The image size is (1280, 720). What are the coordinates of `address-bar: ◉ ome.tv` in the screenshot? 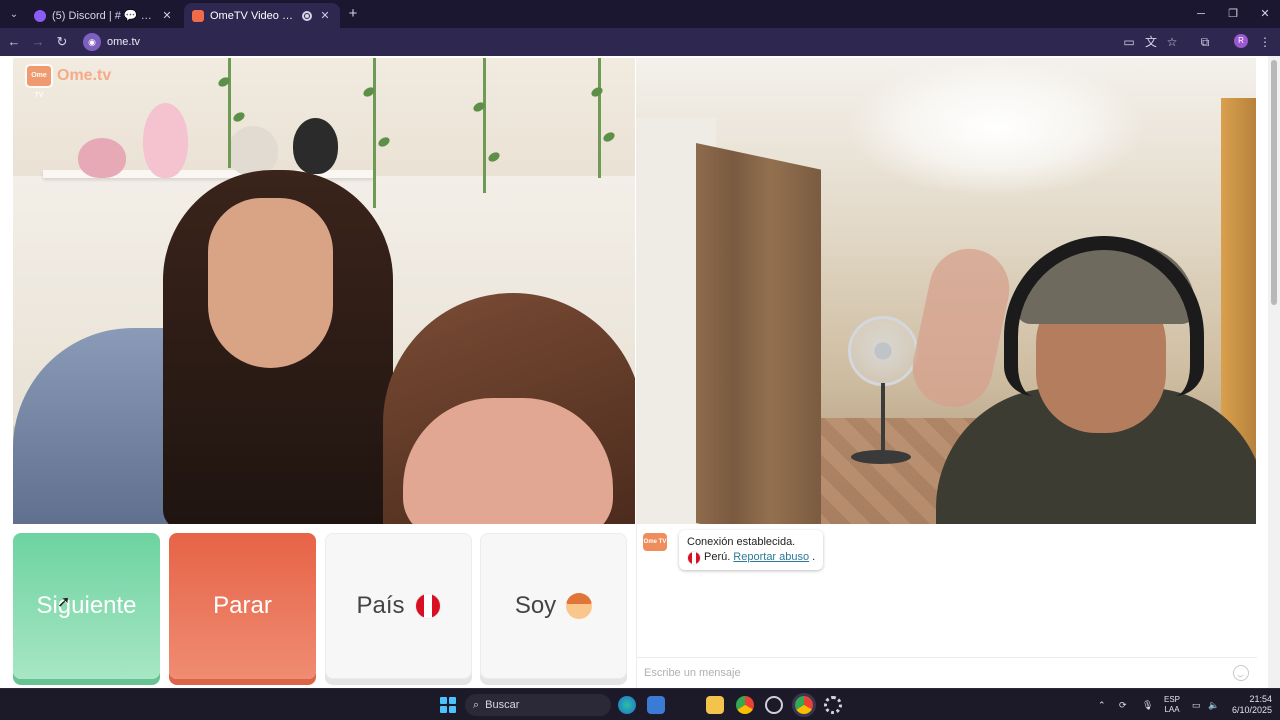 It's located at (635, 42).